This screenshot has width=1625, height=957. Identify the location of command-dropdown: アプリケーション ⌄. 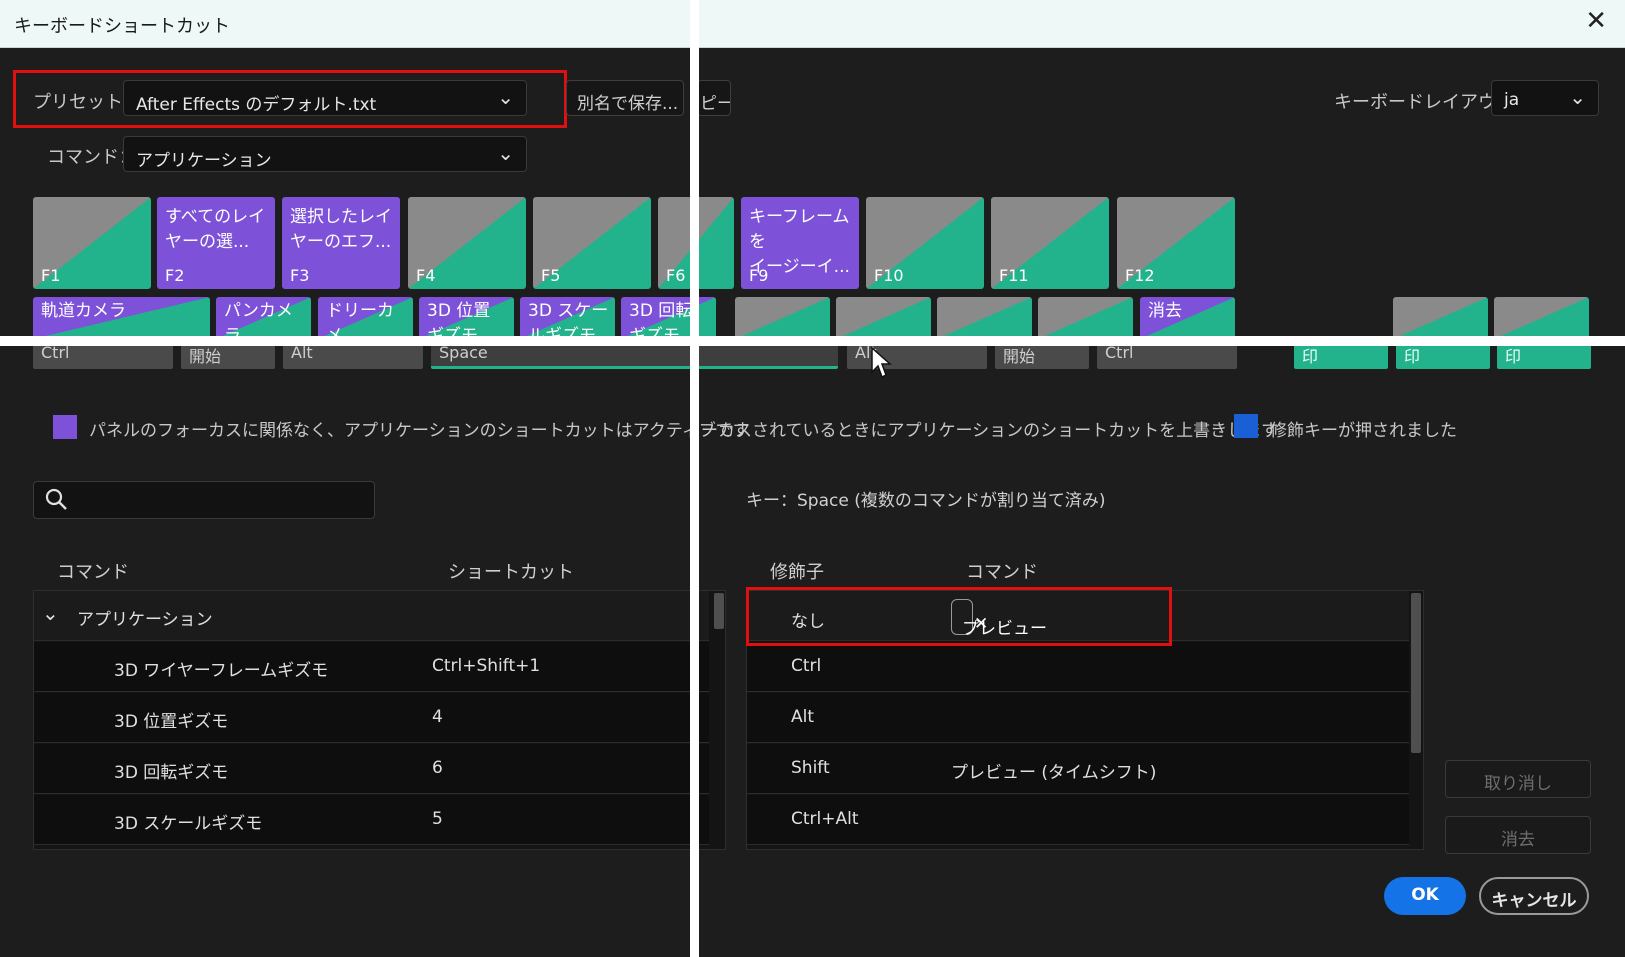
(325, 154).